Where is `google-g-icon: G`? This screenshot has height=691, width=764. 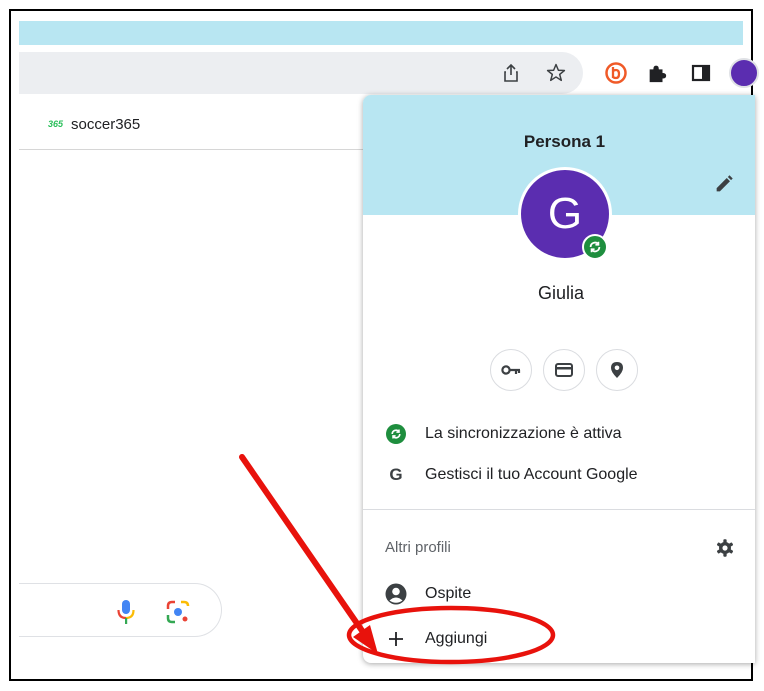 google-g-icon: G is located at coordinates (396, 474).